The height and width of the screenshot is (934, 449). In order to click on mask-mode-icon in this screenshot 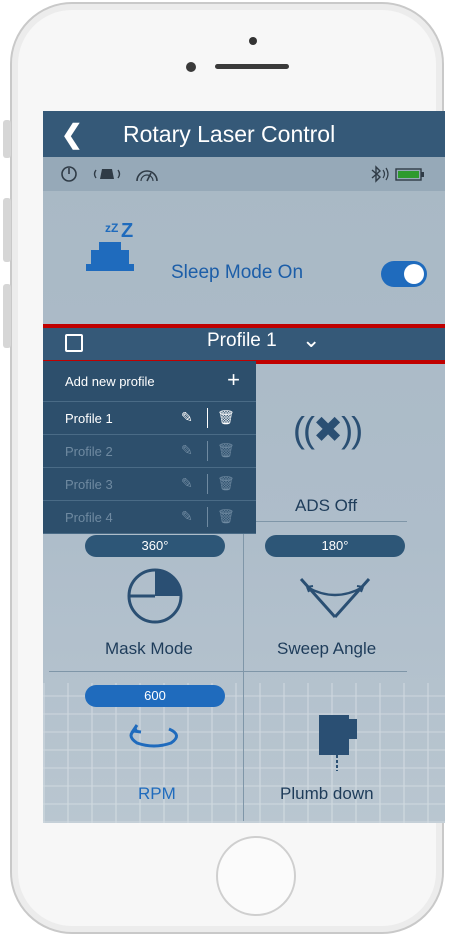, I will do `click(155, 596)`.